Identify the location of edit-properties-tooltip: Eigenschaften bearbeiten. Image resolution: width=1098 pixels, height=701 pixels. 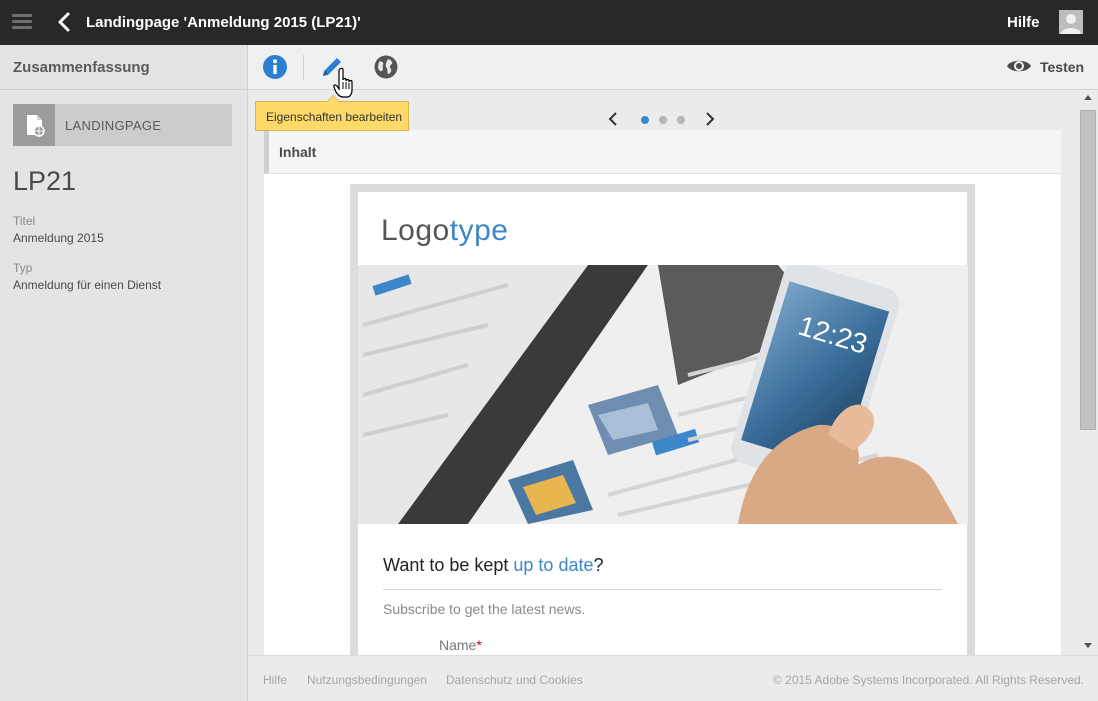
(332, 113).